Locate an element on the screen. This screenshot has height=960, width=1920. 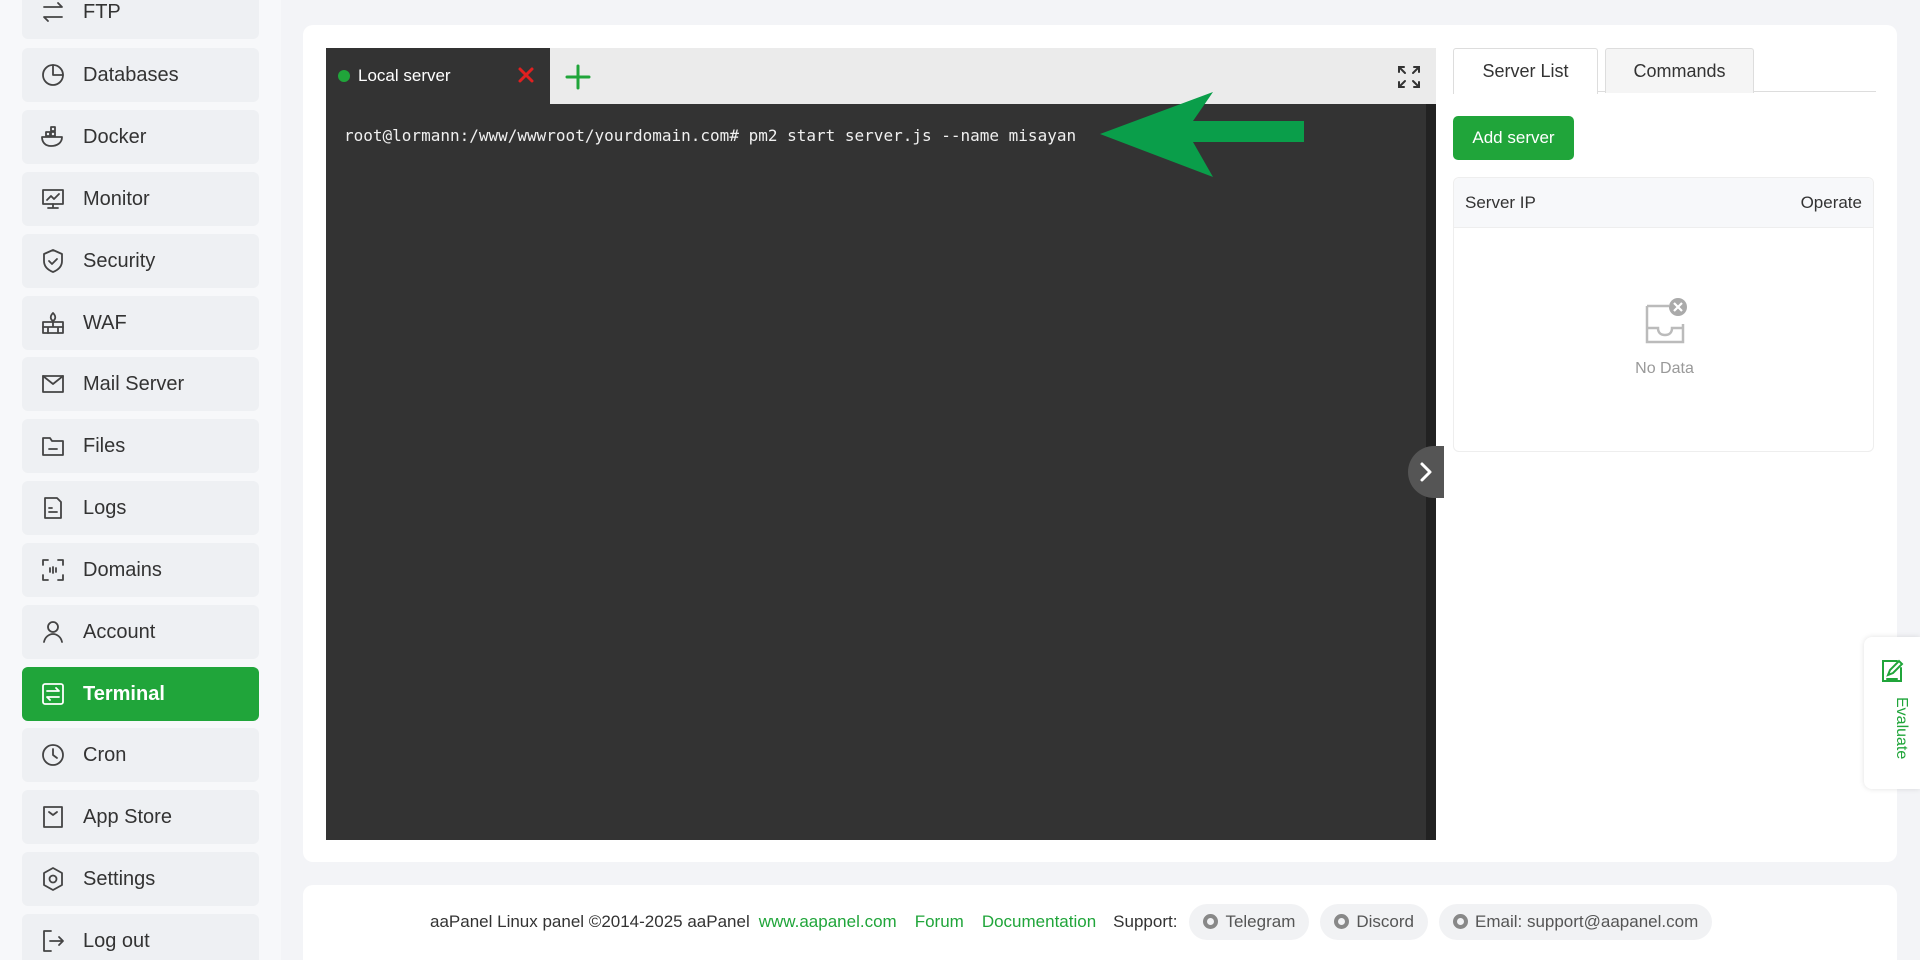
sidebar-item-security: Security is located at coordinates (140, 261).